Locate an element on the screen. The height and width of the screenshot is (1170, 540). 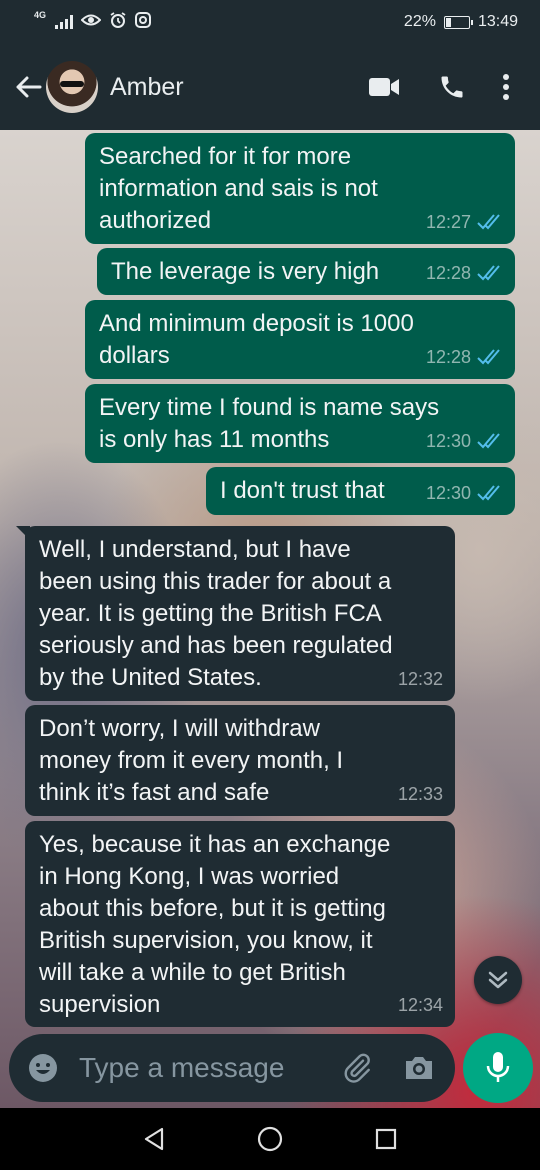
message-line: been using this trader for about a is located at coordinates (215, 581).